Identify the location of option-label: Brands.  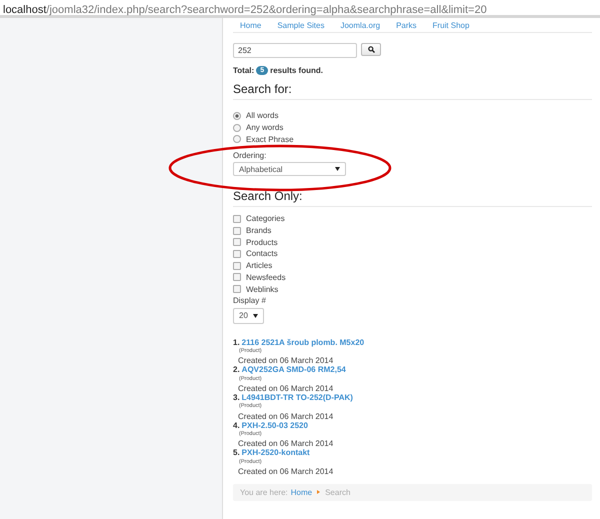
(259, 231).